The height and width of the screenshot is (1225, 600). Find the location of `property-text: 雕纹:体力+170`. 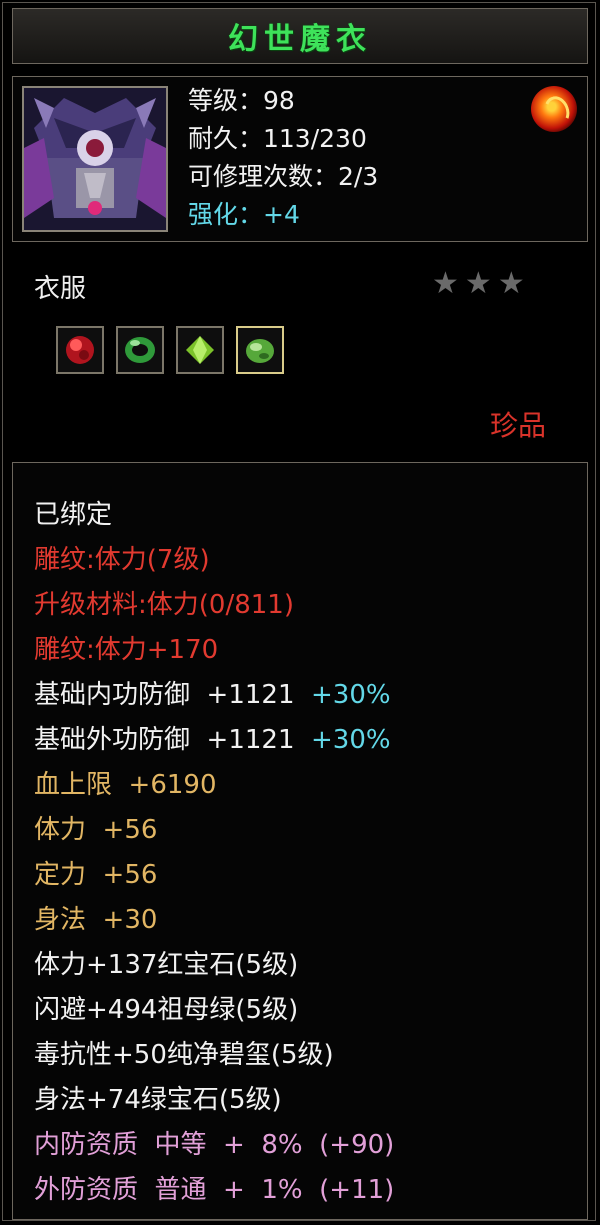

property-text: 雕纹:体力+170 is located at coordinates (126, 650).